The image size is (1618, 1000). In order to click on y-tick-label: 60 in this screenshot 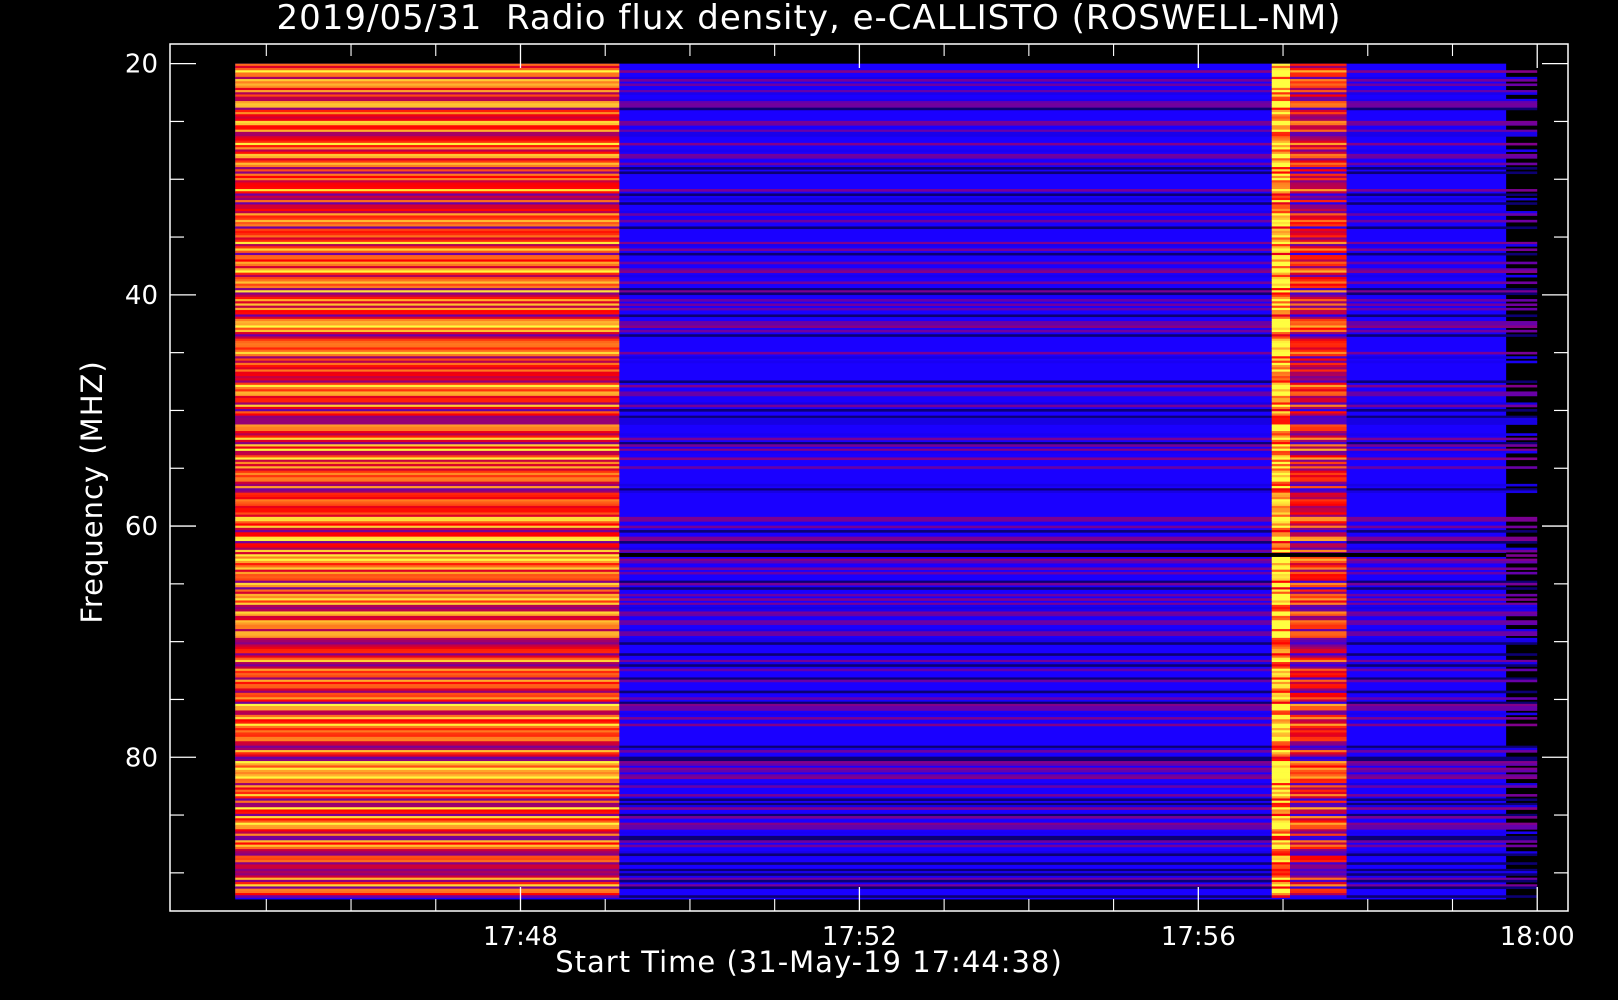, I will do `click(141, 527)`.